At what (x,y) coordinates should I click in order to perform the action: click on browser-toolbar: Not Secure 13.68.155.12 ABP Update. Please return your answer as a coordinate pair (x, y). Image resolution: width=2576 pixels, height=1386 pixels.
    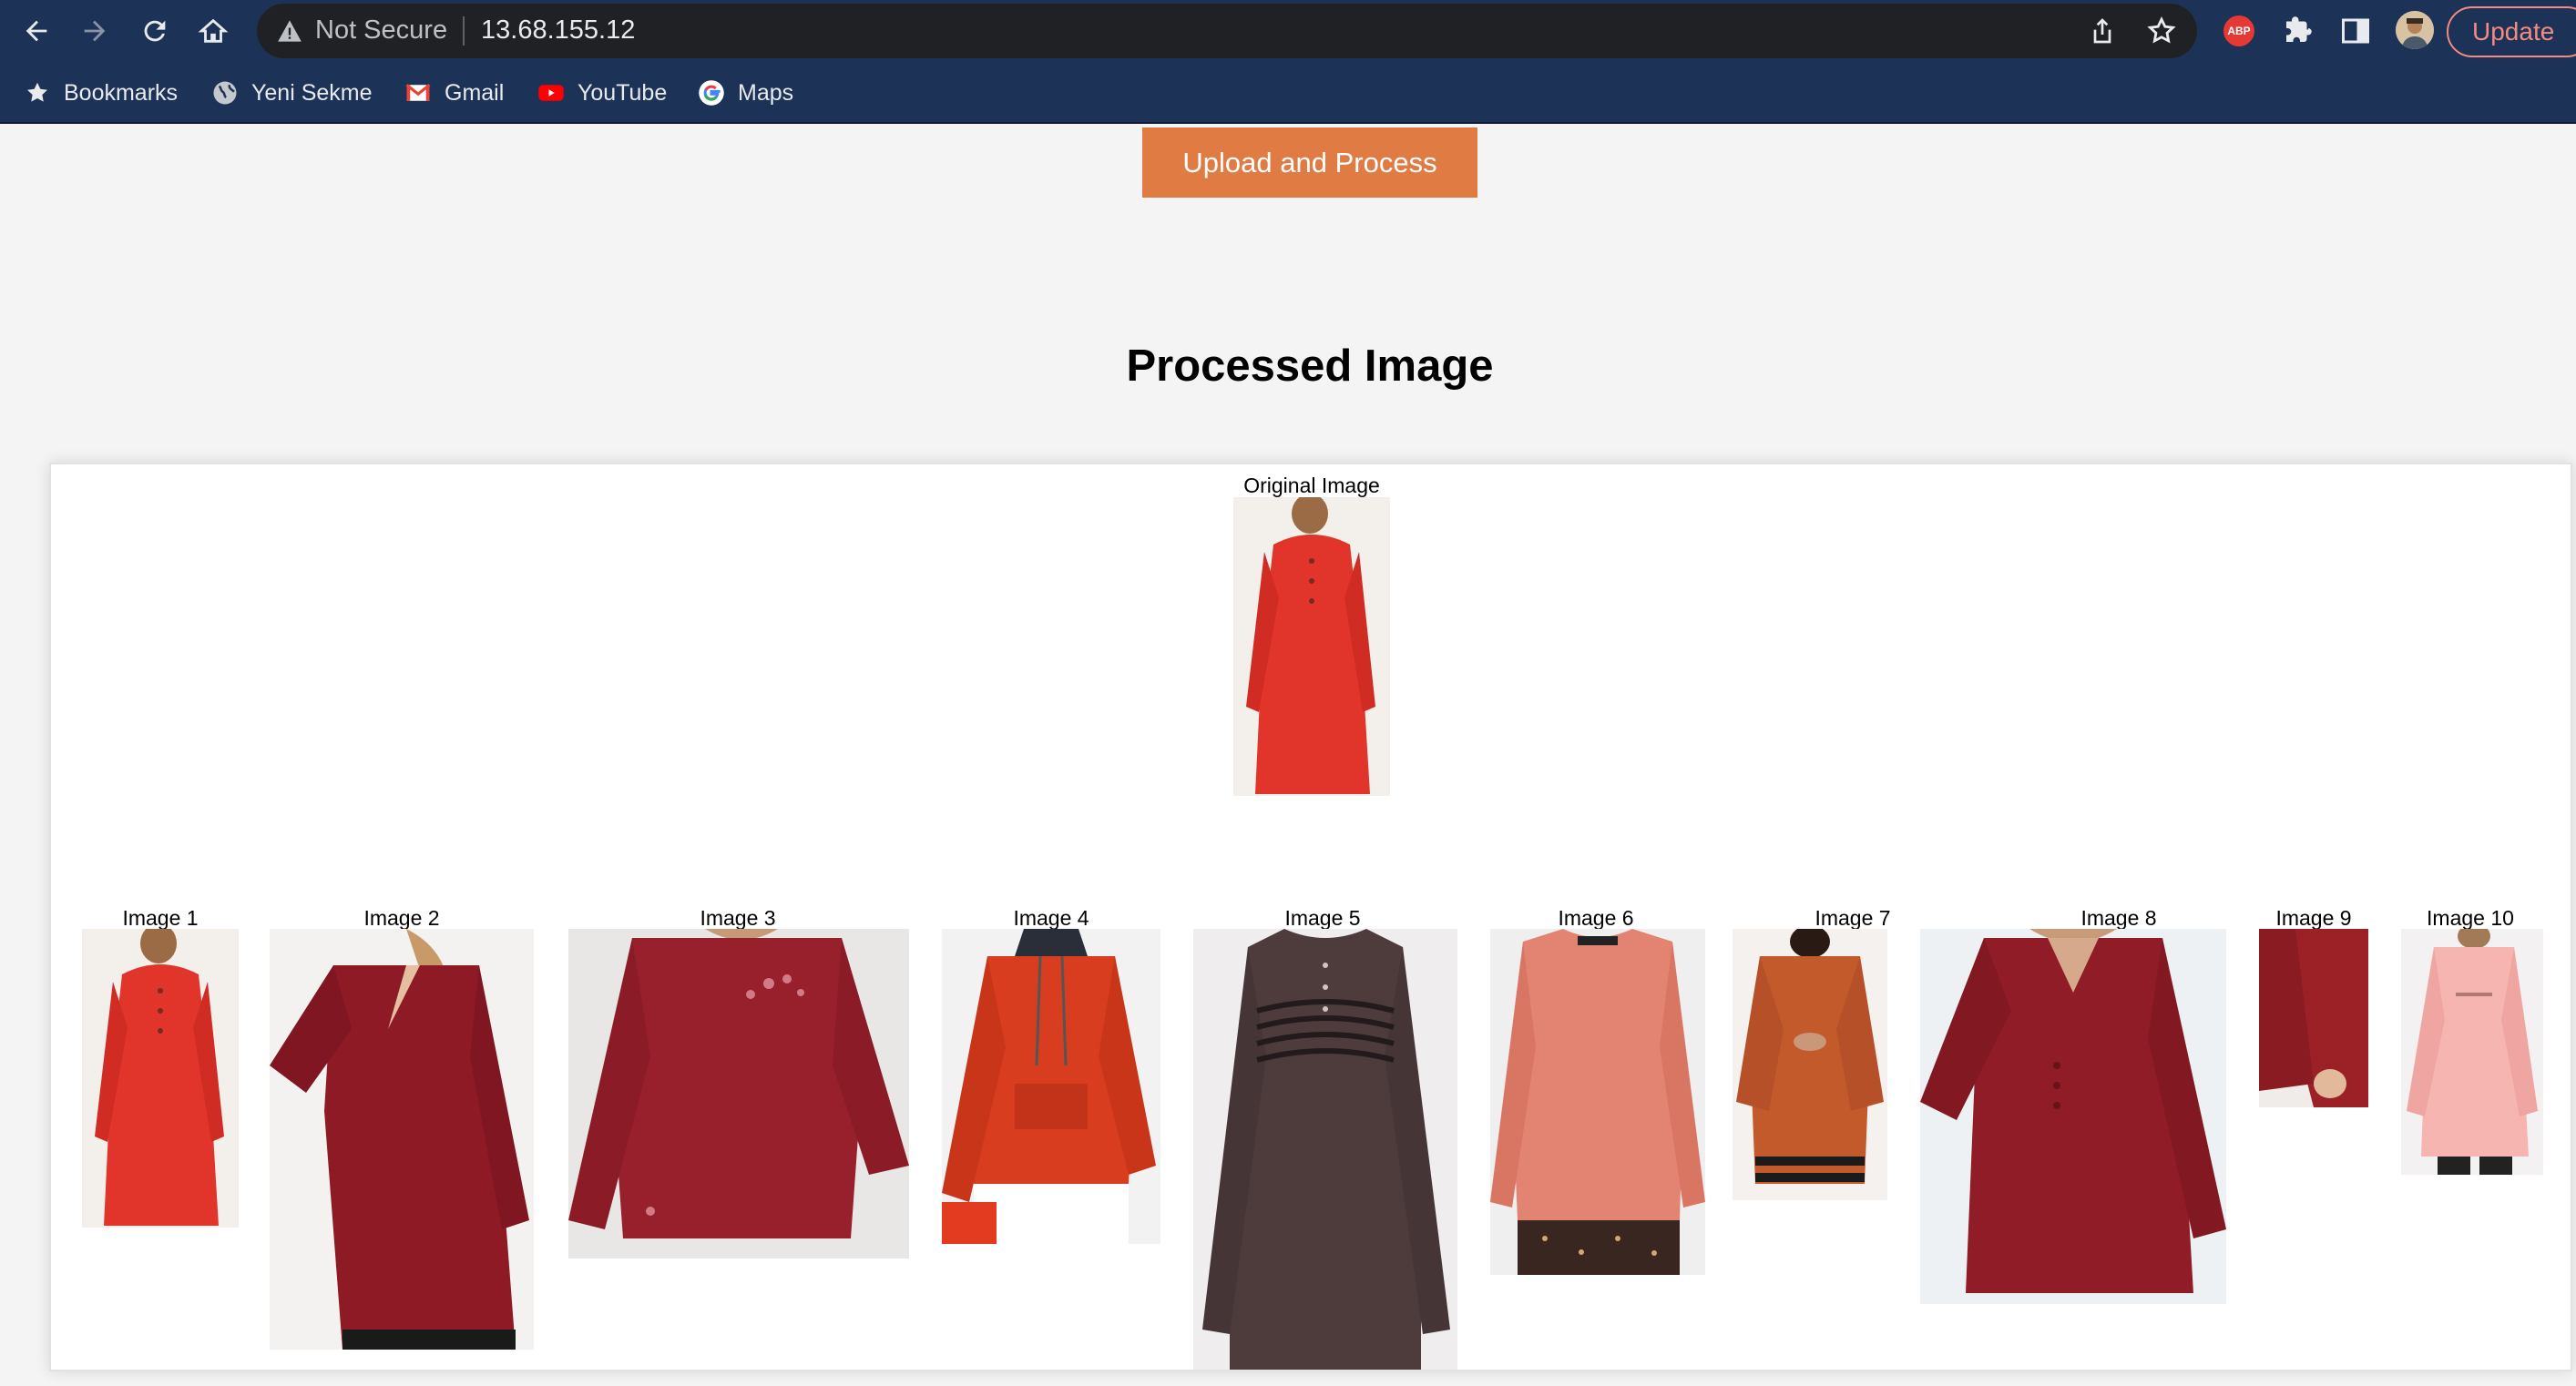
    Looking at the image, I should click on (1288, 31).